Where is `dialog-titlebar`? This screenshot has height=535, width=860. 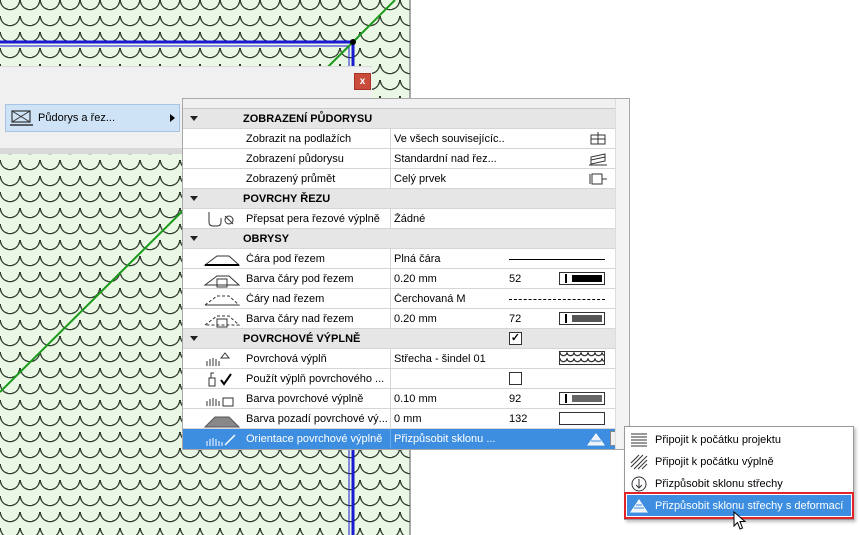 dialog-titlebar is located at coordinates (186, 82).